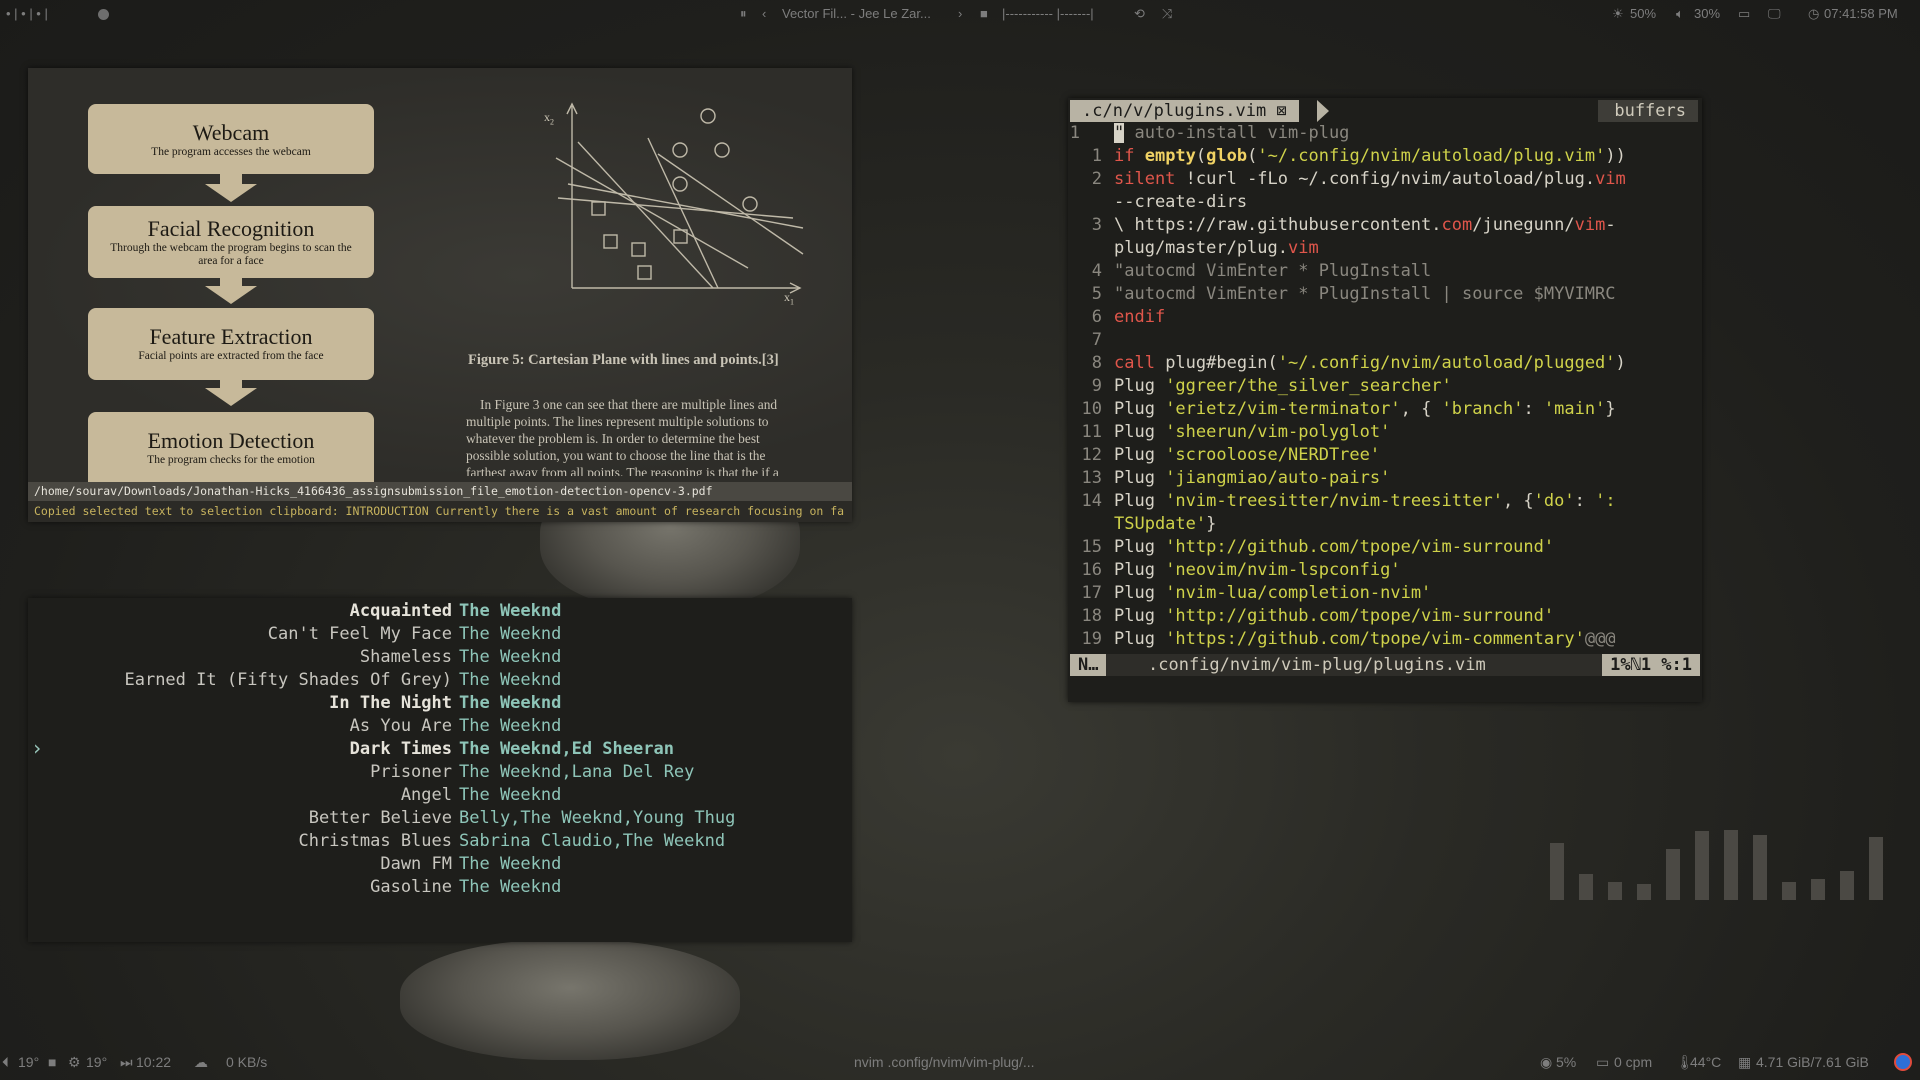 The height and width of the screenshot is (1080, 1920). Describe the element at coordinates (440, 887) in the screenshot. I see `track-row: Gasoline The Weeknd` at that location.